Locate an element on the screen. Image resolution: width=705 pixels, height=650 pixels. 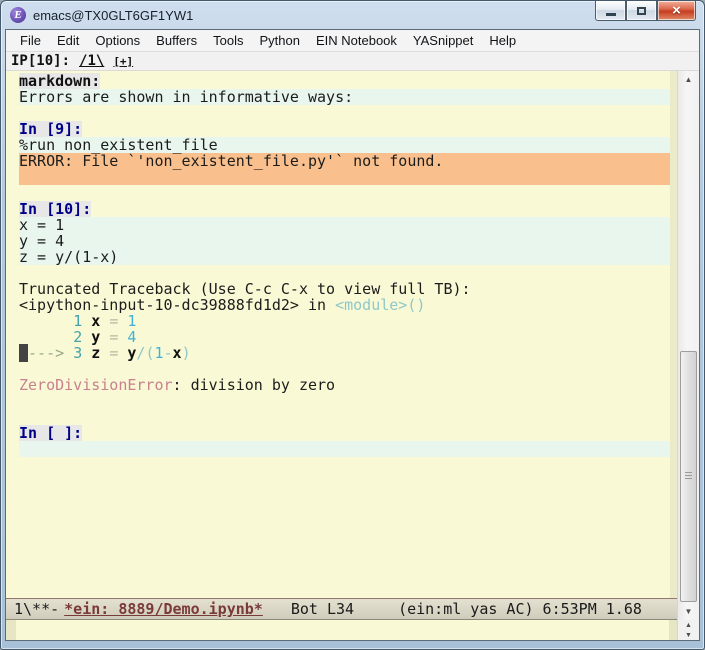
left-fringe is located at coordinates (12, 334).